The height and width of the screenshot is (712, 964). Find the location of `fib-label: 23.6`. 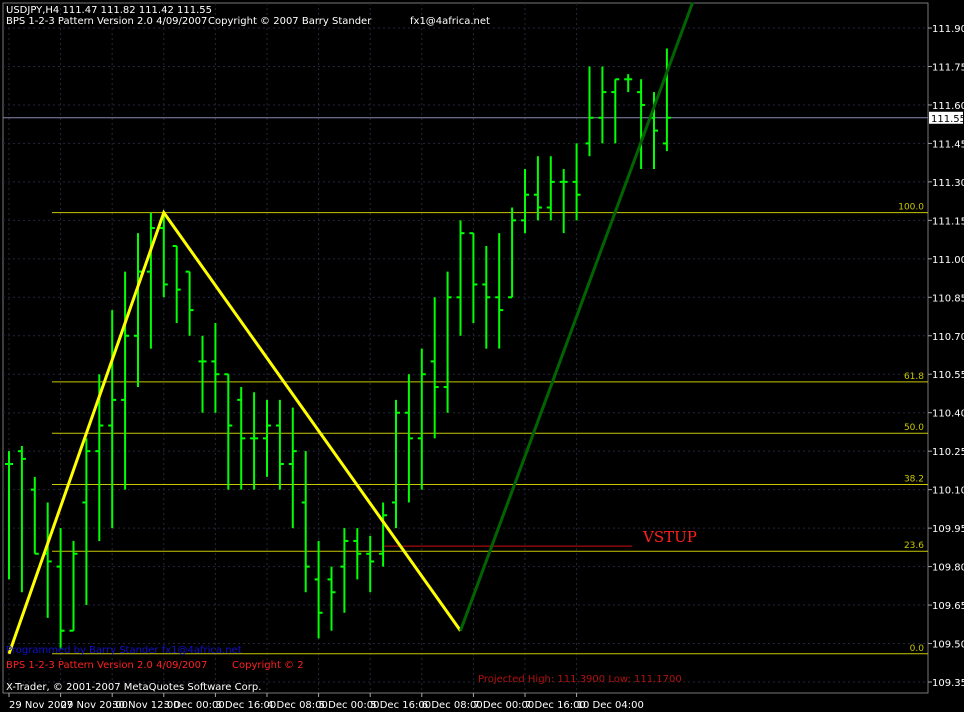

fib-label: 23.6 is located at coordinates (914, 546).